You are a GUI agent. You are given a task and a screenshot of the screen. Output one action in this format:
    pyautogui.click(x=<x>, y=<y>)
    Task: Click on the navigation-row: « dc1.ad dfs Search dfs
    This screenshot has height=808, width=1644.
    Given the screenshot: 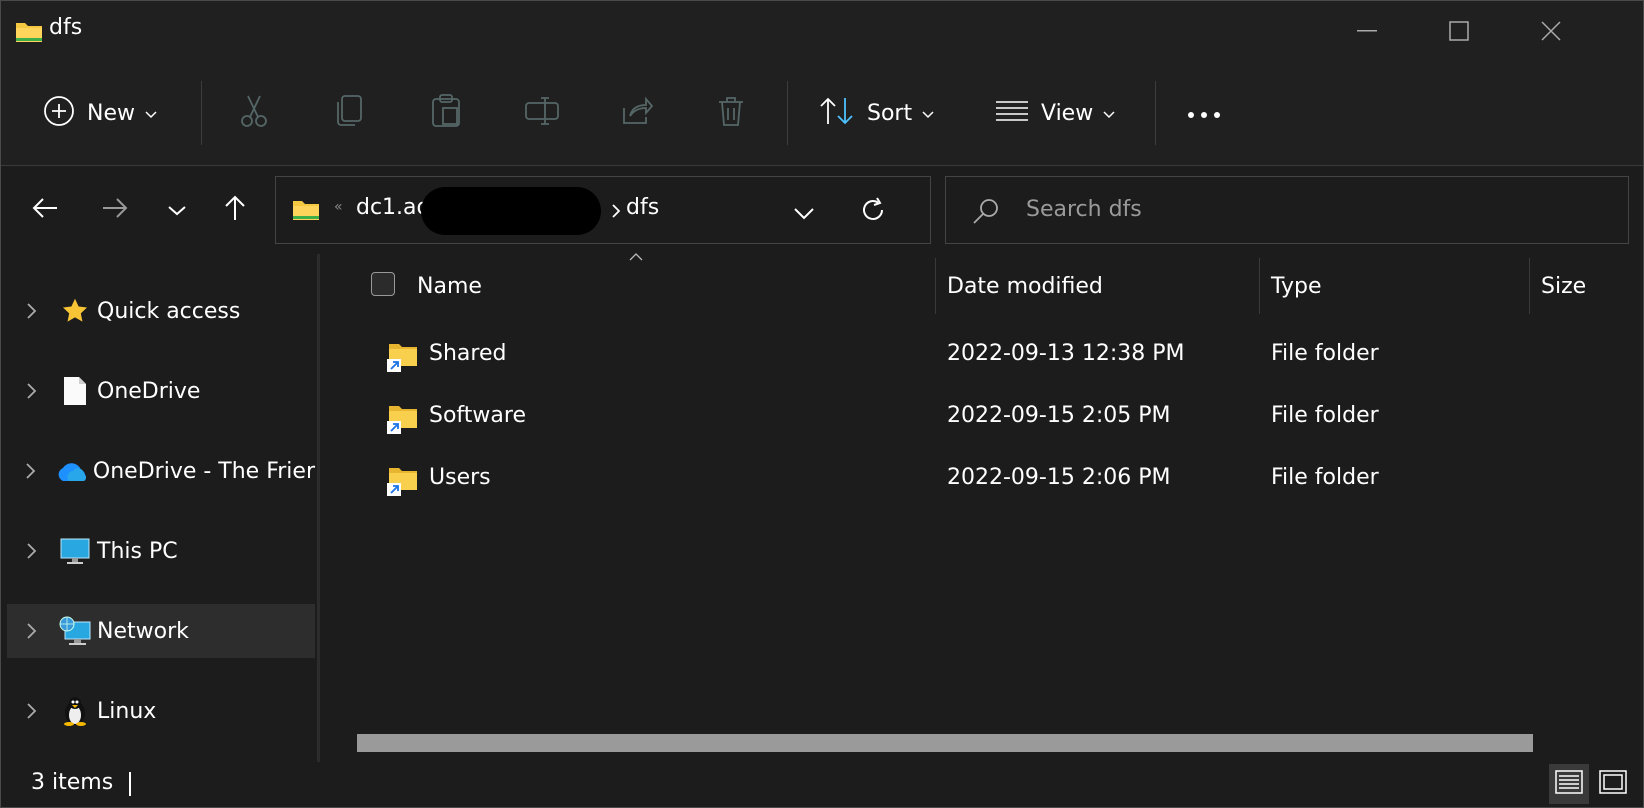 What is the action you would take?
    pyautogui.click(x=822, y=210)
    